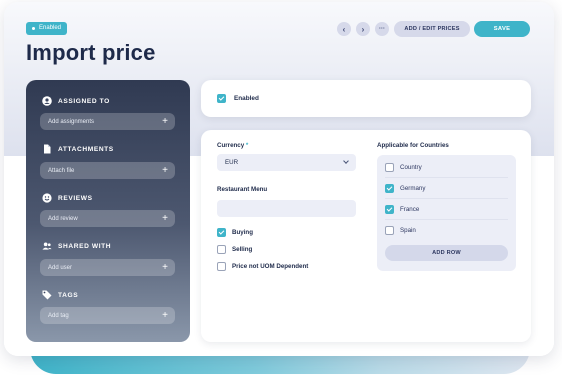 The image size is (562, 376). Describe the element at coordinates (61, 170) in the screenshot. I see `input-placeholder: Attach file` at that location.